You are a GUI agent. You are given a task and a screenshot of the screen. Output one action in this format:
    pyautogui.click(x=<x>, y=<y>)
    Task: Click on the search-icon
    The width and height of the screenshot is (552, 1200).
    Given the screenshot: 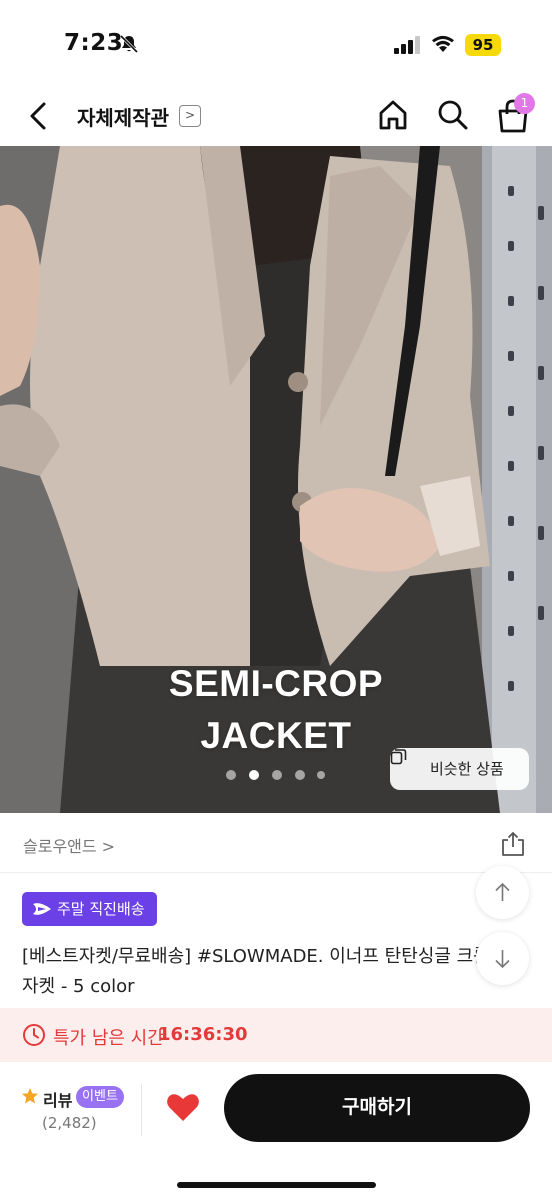 What is the action you would take?
    pyautogui.click(x=453, y=115)
    